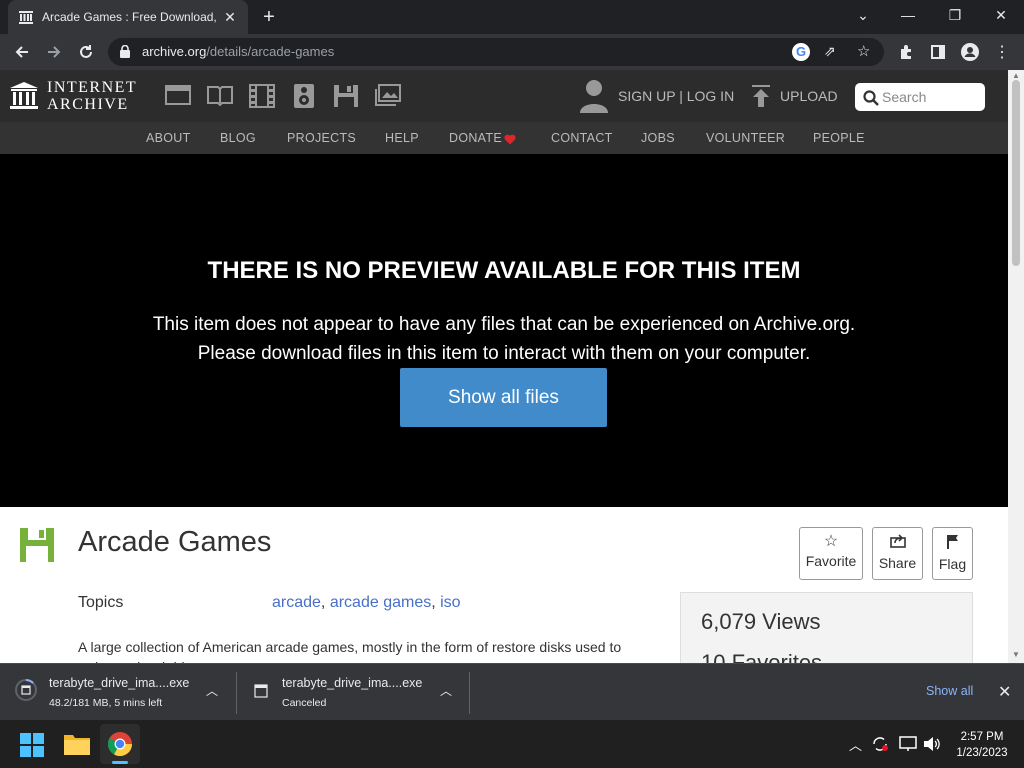 The width and height of the screenshot is (1024, 768). What do you see at coordinates (855, 744) in the screenshot?
I see `tray-overflow-chevron-icon: ︿` at bounding box center [855, 744].